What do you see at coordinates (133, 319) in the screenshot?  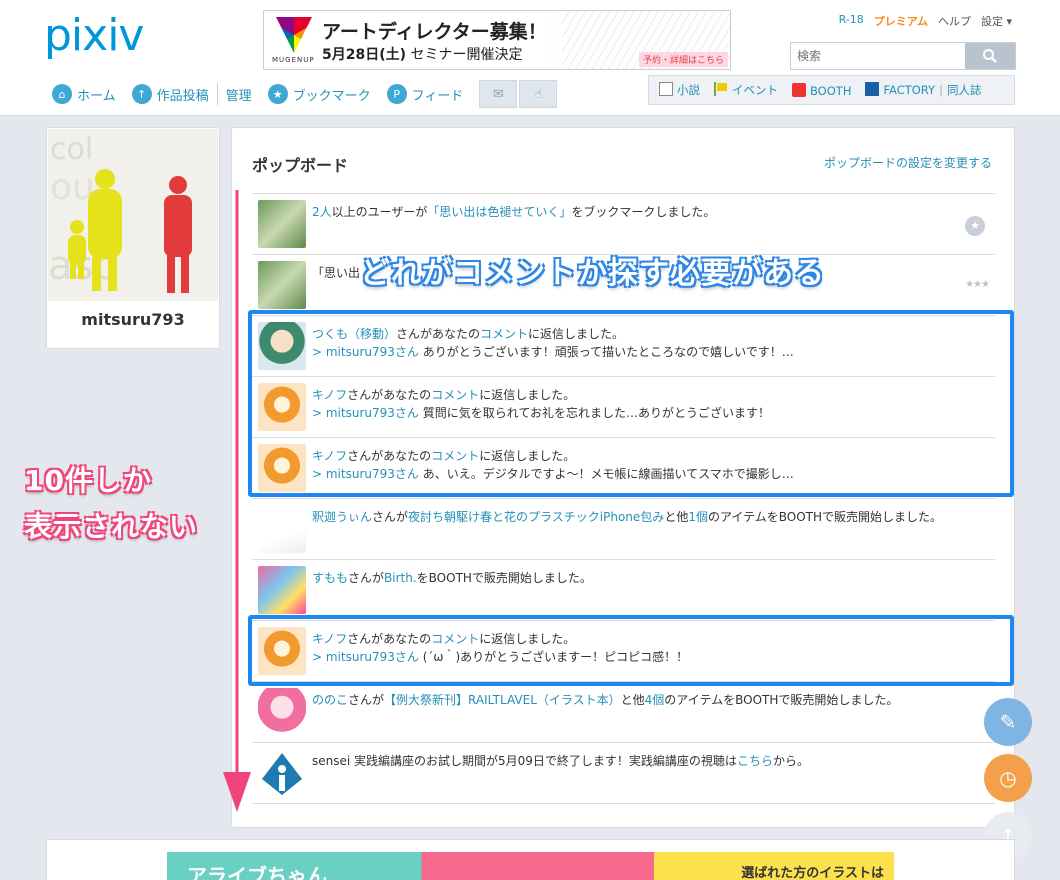 I see `profile-username: mitsuru793` at bounding box center [133, 319].